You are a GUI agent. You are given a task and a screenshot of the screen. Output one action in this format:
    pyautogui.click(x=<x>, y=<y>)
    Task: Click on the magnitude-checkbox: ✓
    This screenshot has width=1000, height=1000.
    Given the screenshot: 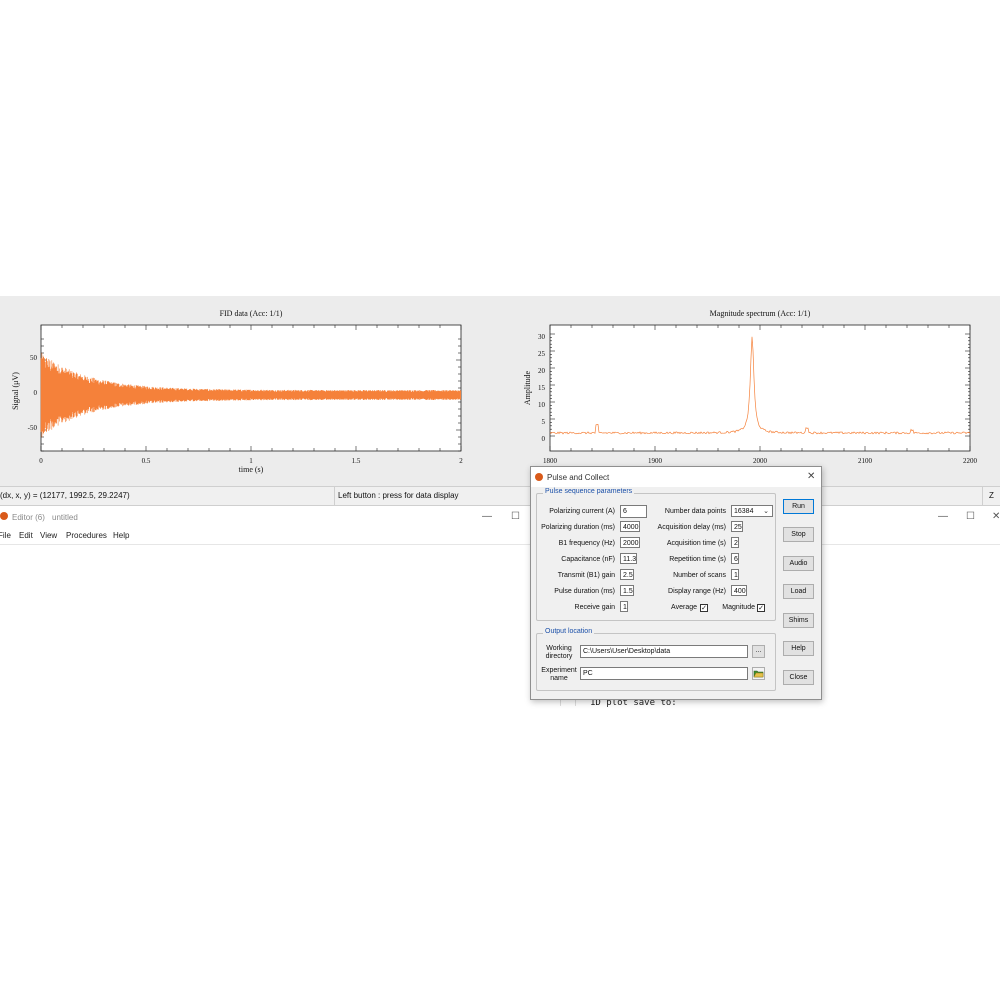 What is the action you would take?
    pyautogui.click(x=761, y=608)
    